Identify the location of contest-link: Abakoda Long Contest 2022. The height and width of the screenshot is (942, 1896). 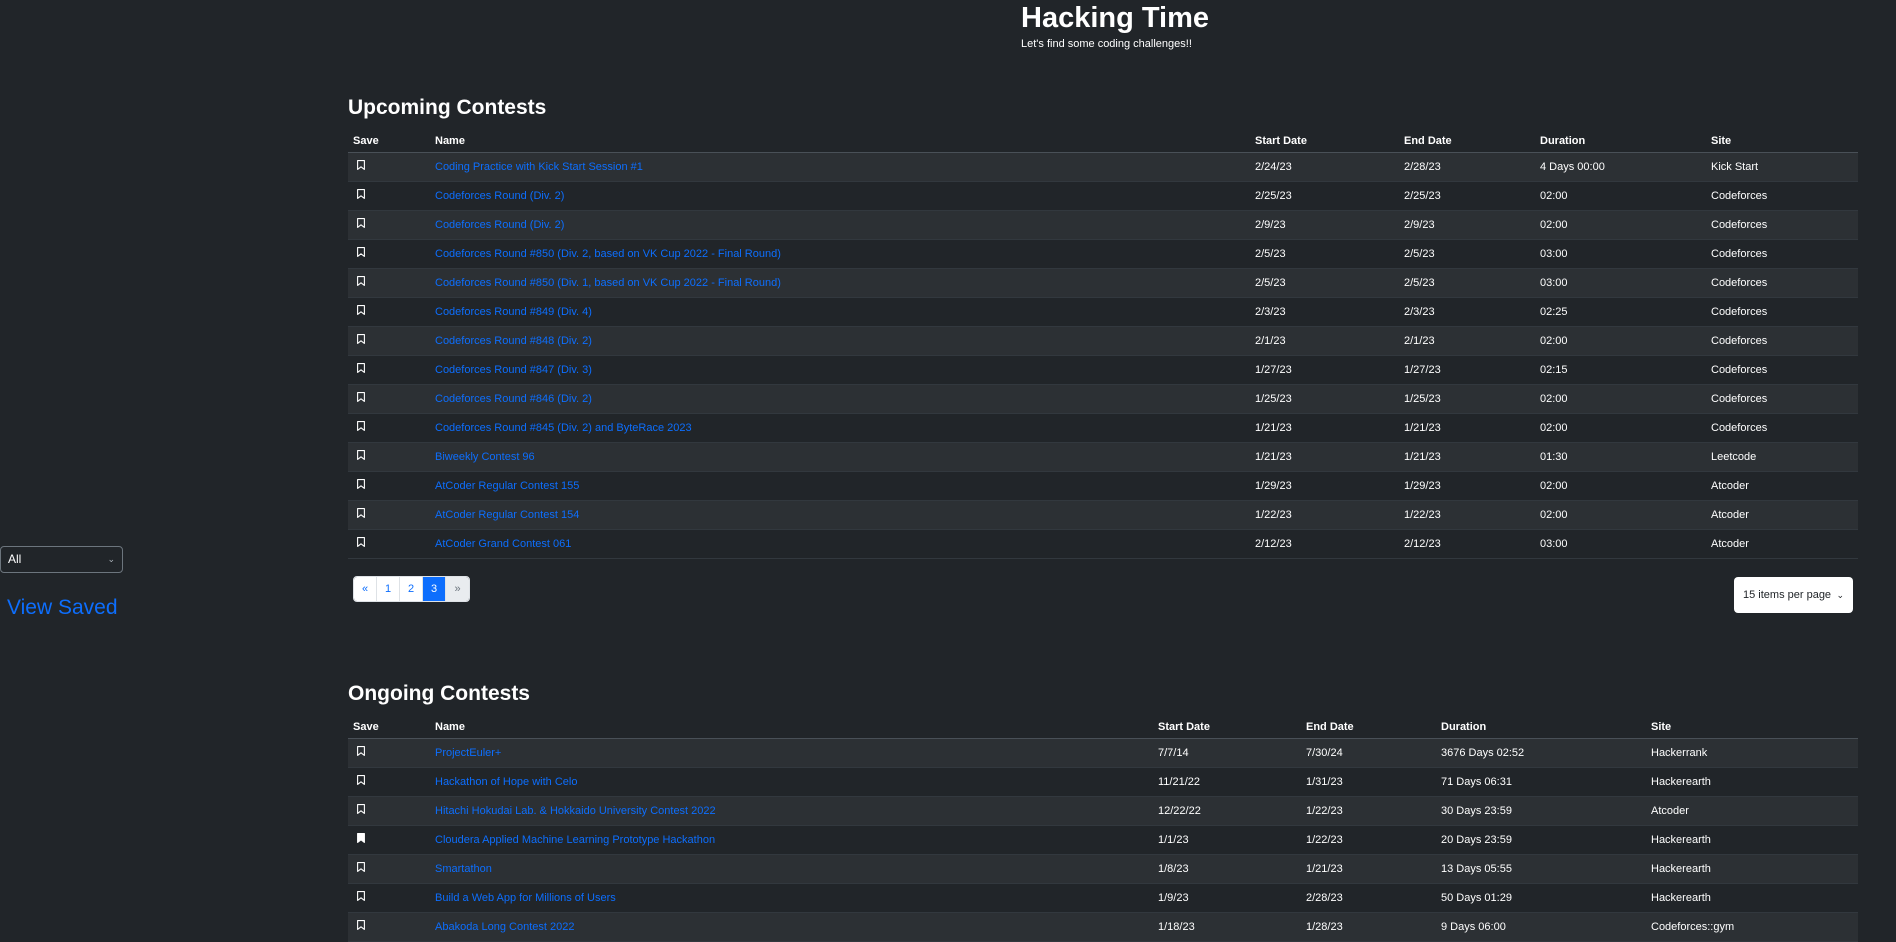
(504, 927).